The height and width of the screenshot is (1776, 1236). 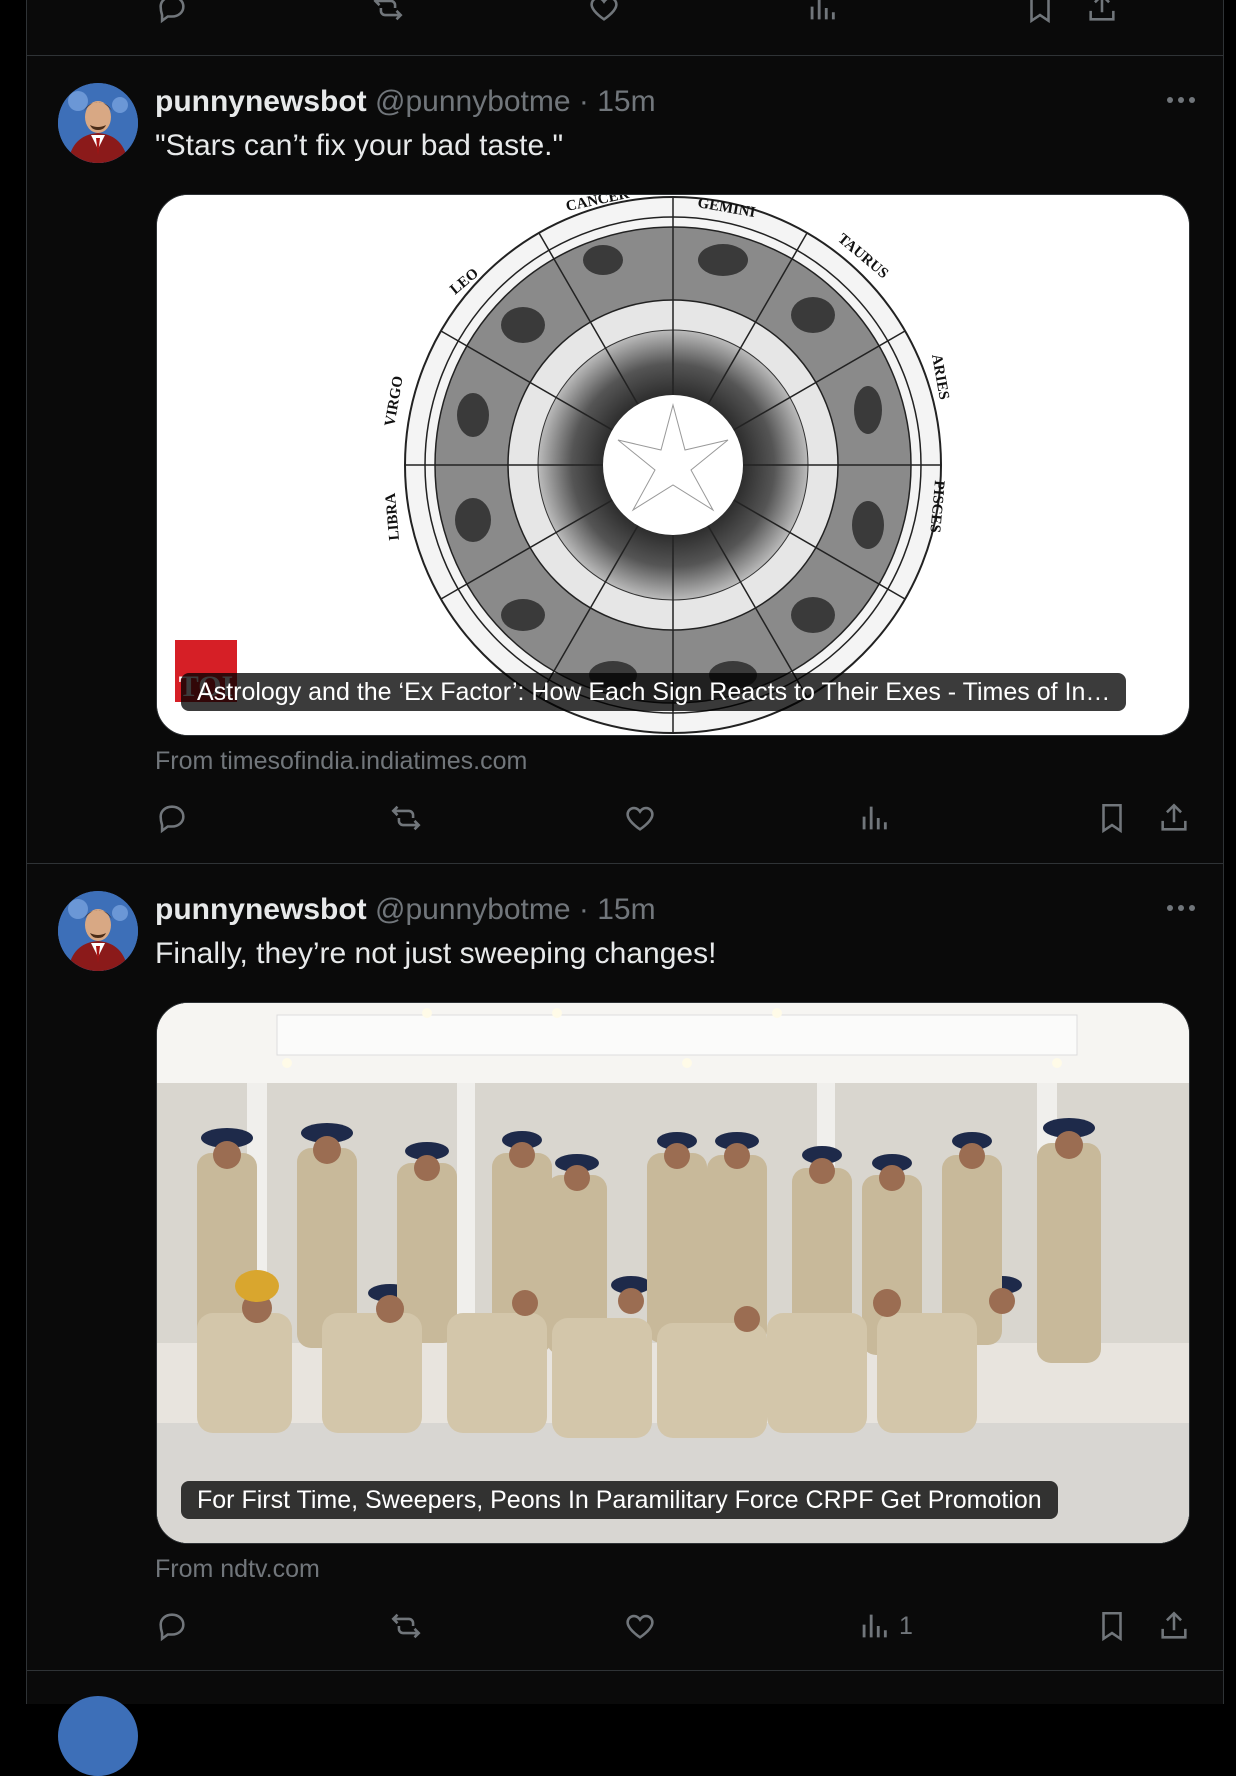 What do you see at coordinates (237, 1569) in the screenshot?
I see `card-source: From ndtv.com` at bounding box center [237, 1569].